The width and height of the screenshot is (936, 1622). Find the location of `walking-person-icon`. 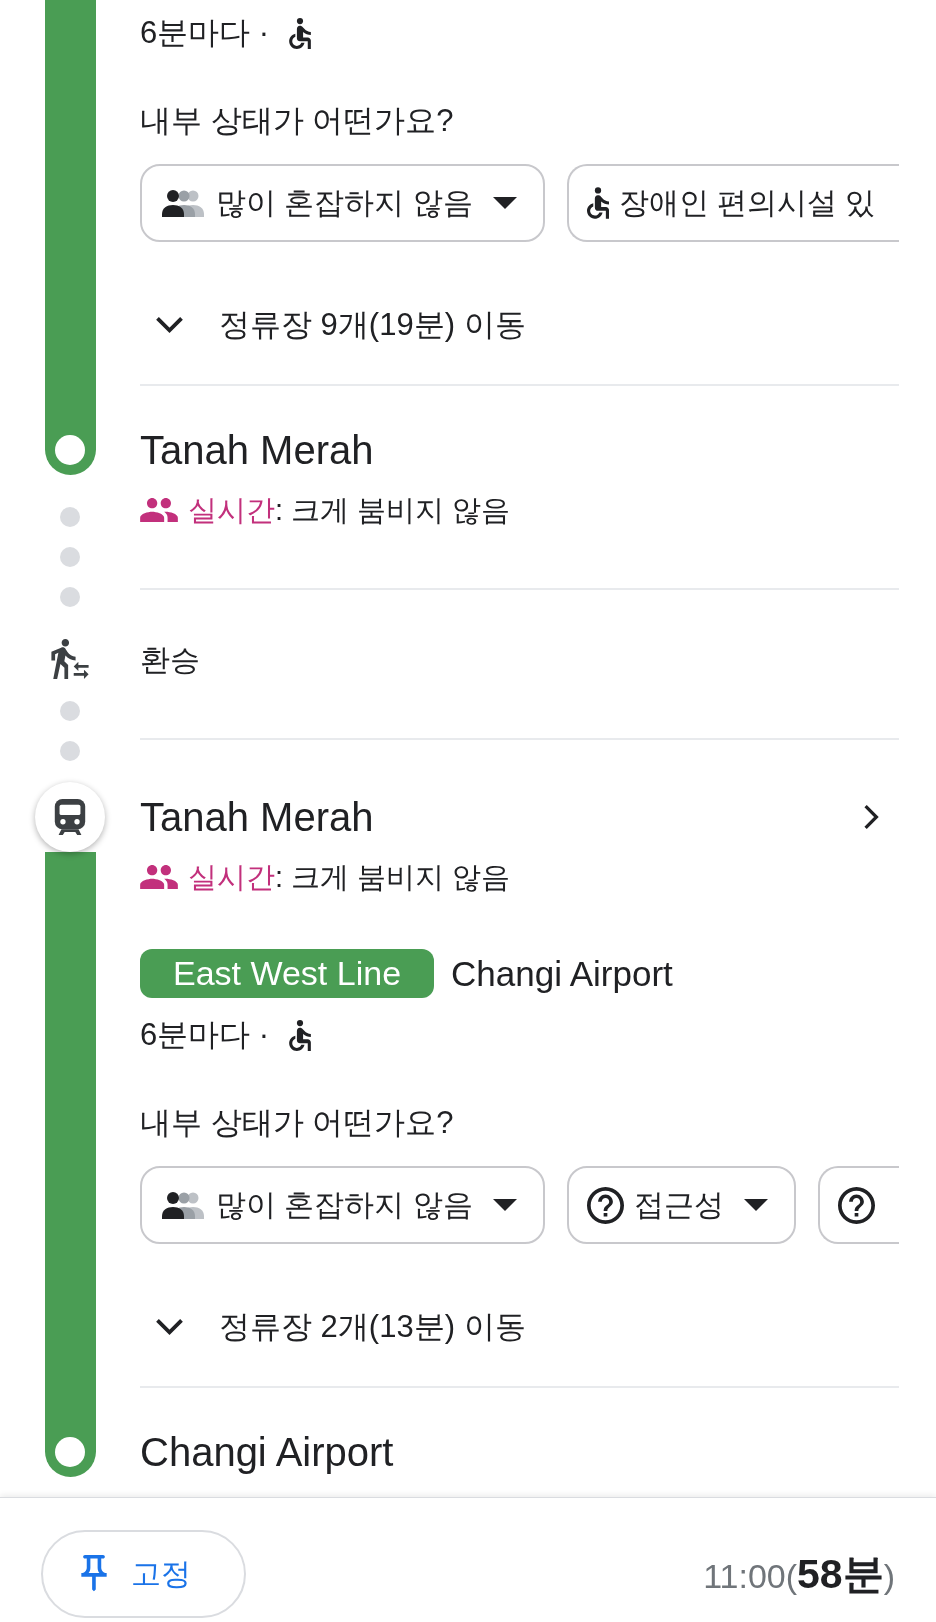

walking-person-icon is located at coordinates (70, 659).